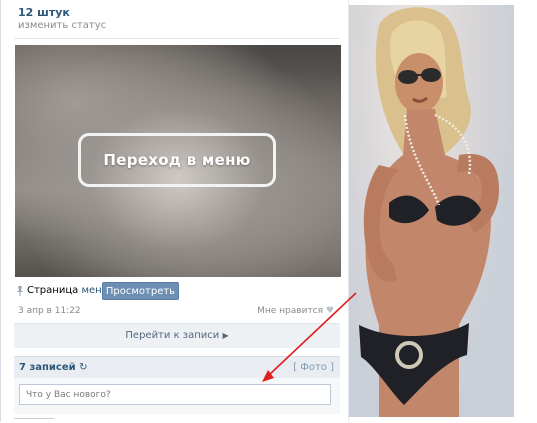 Image resolution: width=537 pixels, height=423 pixels. What do you see at coordinates (20, 291) in the screenshot?
I see `pin-icon` at bounding box center [20, 291].